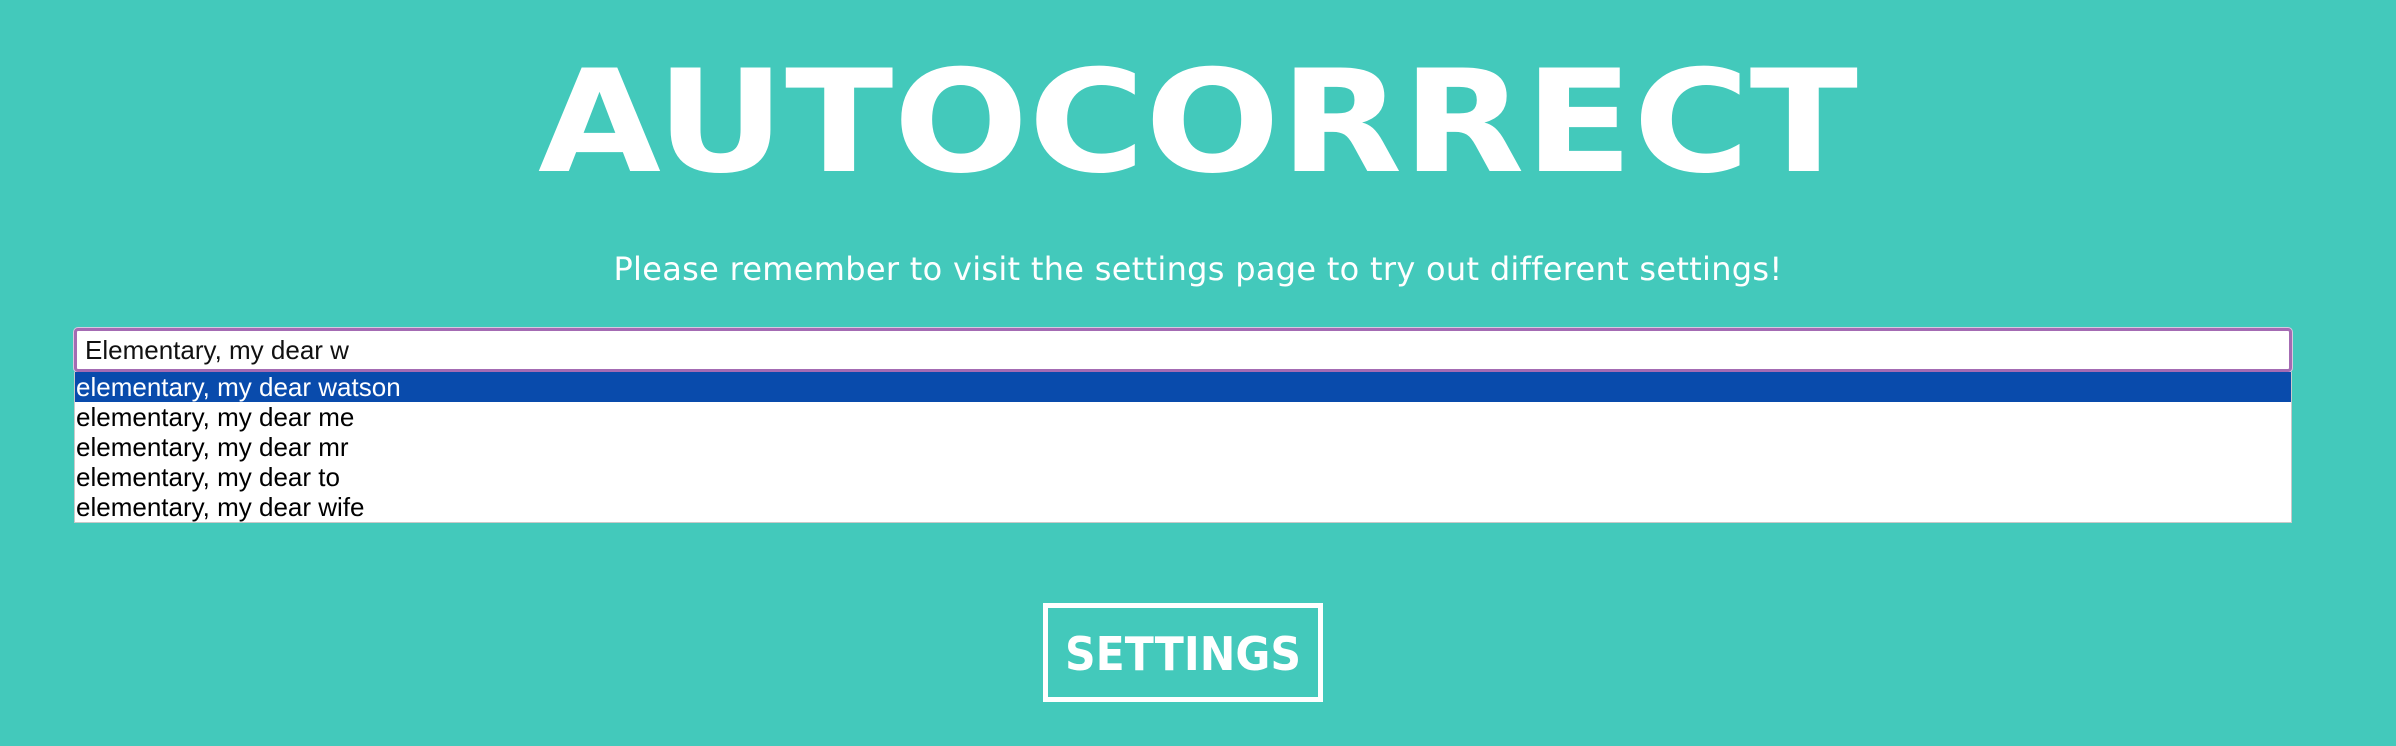 Image resolution: width=2396 pixels, height=746 pixels. I want to click on suggestion-item: elementary, my dear mr, so click(1183, 447).